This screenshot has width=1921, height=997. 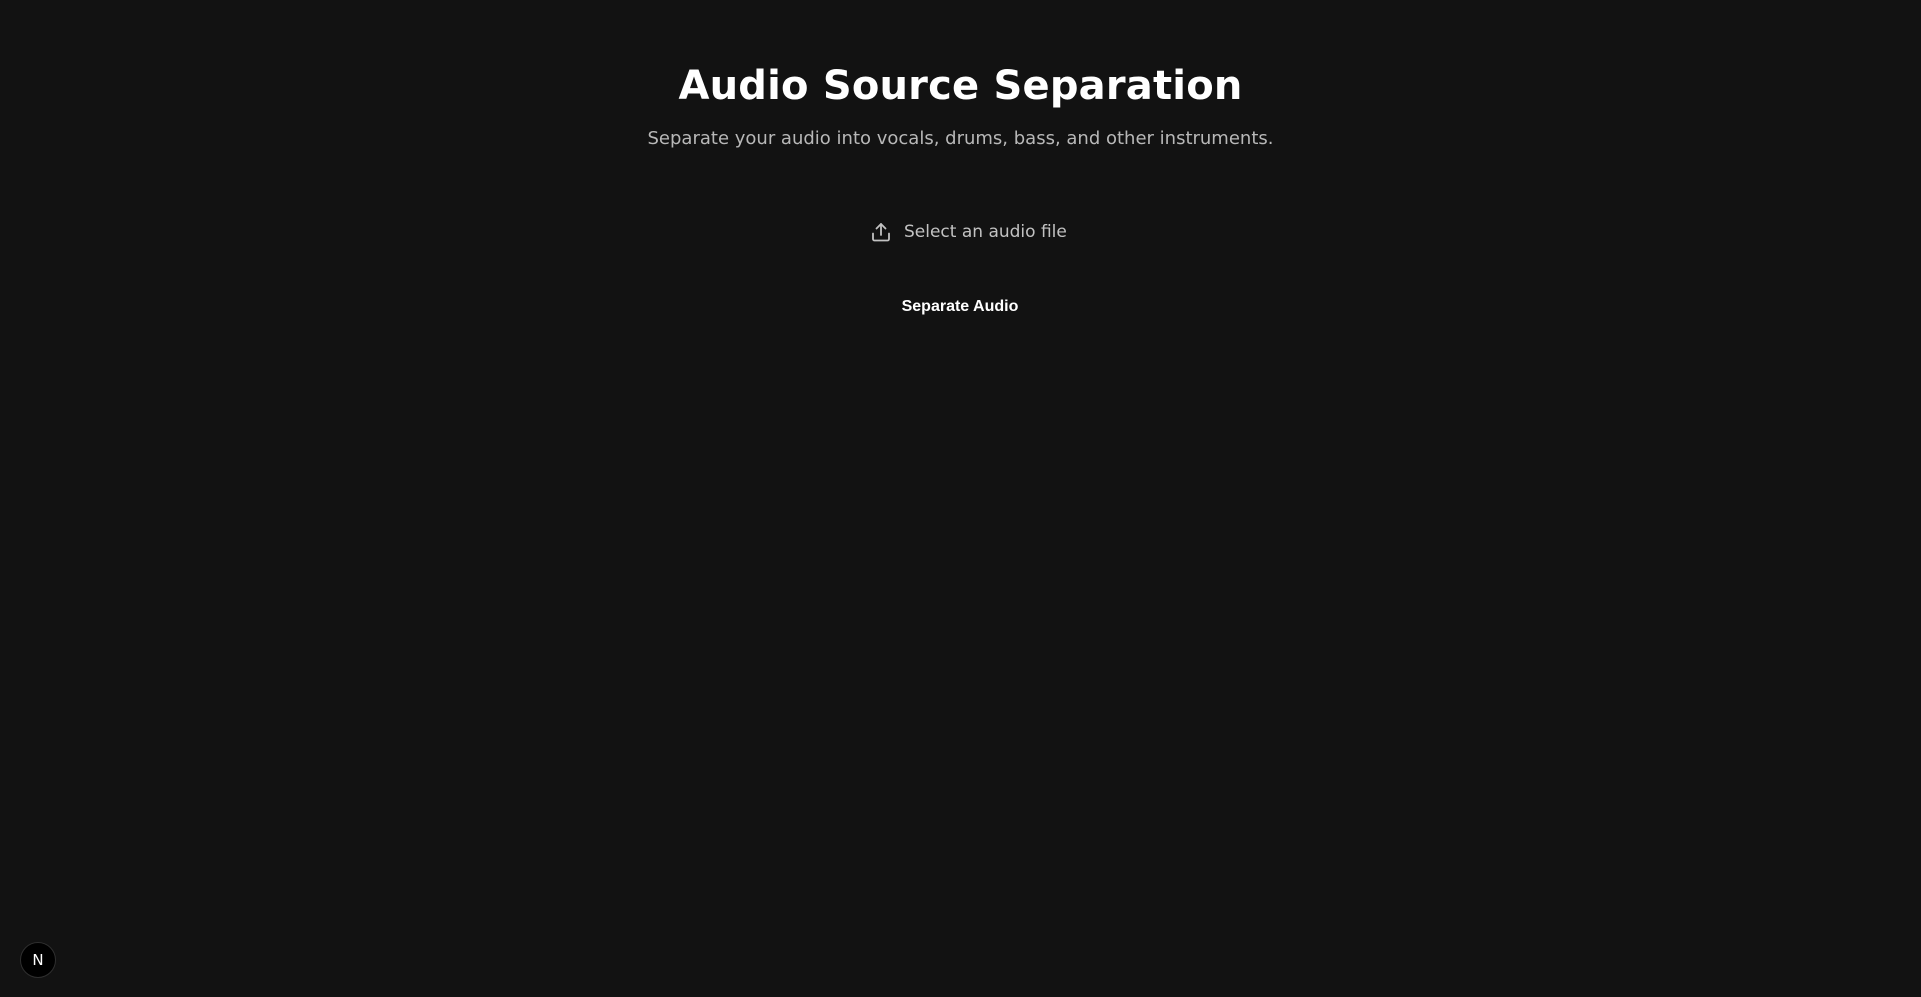 What do you see at coordinates (960, 86) in the screenshot?
I see `page-title: Audio Source Separation` at bounding box center [960, 86].